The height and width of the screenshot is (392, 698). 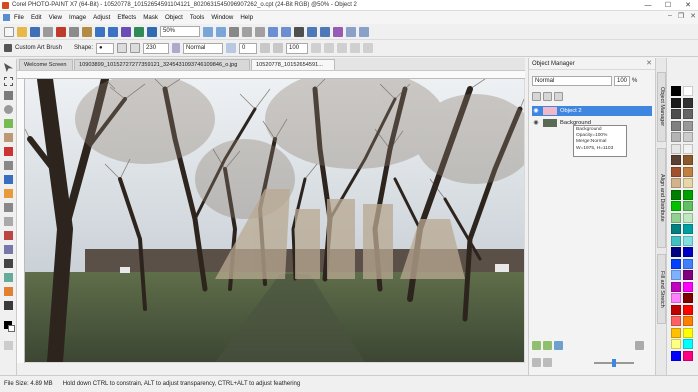 What do you see at coordinates (661, 289) in the screenshot?
I see `docker-tab-fill-stretch: Fill and Stretch` at bounding box center [661, 289].